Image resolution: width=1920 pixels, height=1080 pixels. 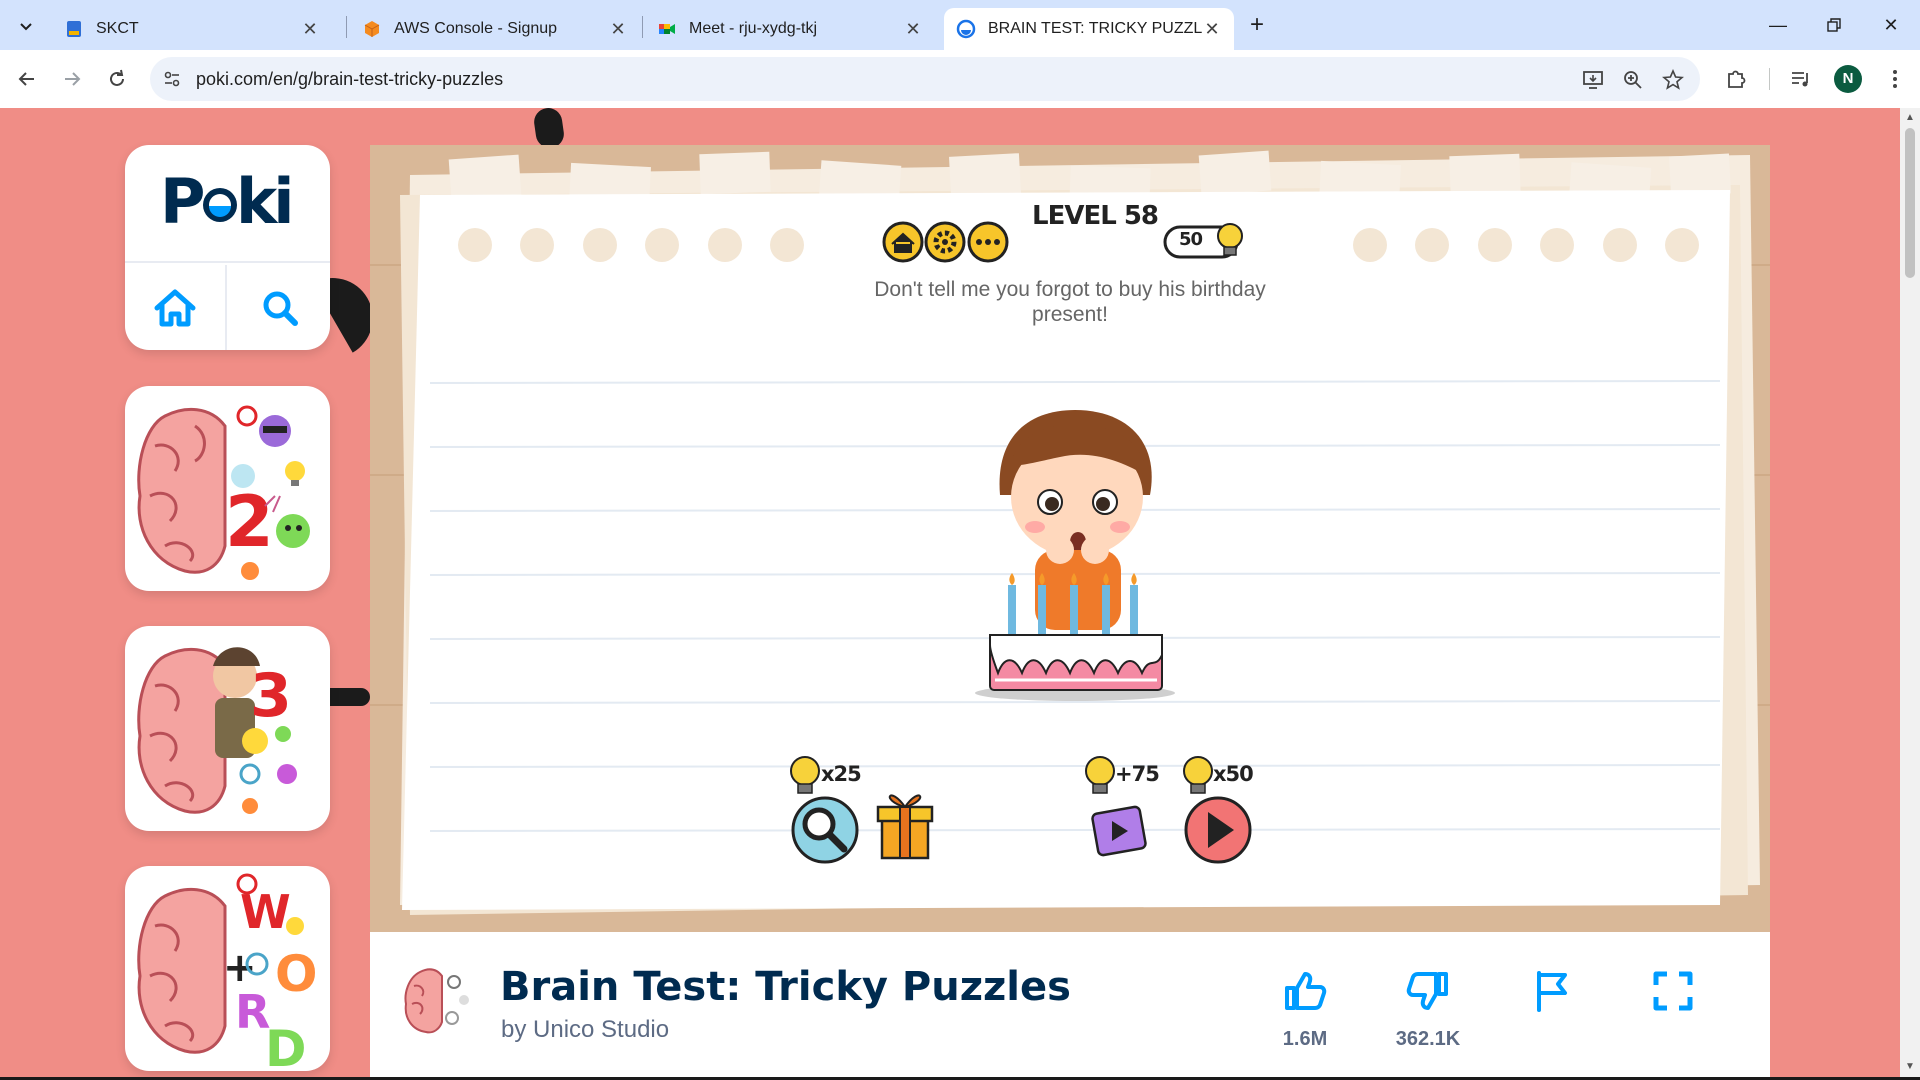 I want to click on poki-nav-card: P ki, so click(x=227, y=247).